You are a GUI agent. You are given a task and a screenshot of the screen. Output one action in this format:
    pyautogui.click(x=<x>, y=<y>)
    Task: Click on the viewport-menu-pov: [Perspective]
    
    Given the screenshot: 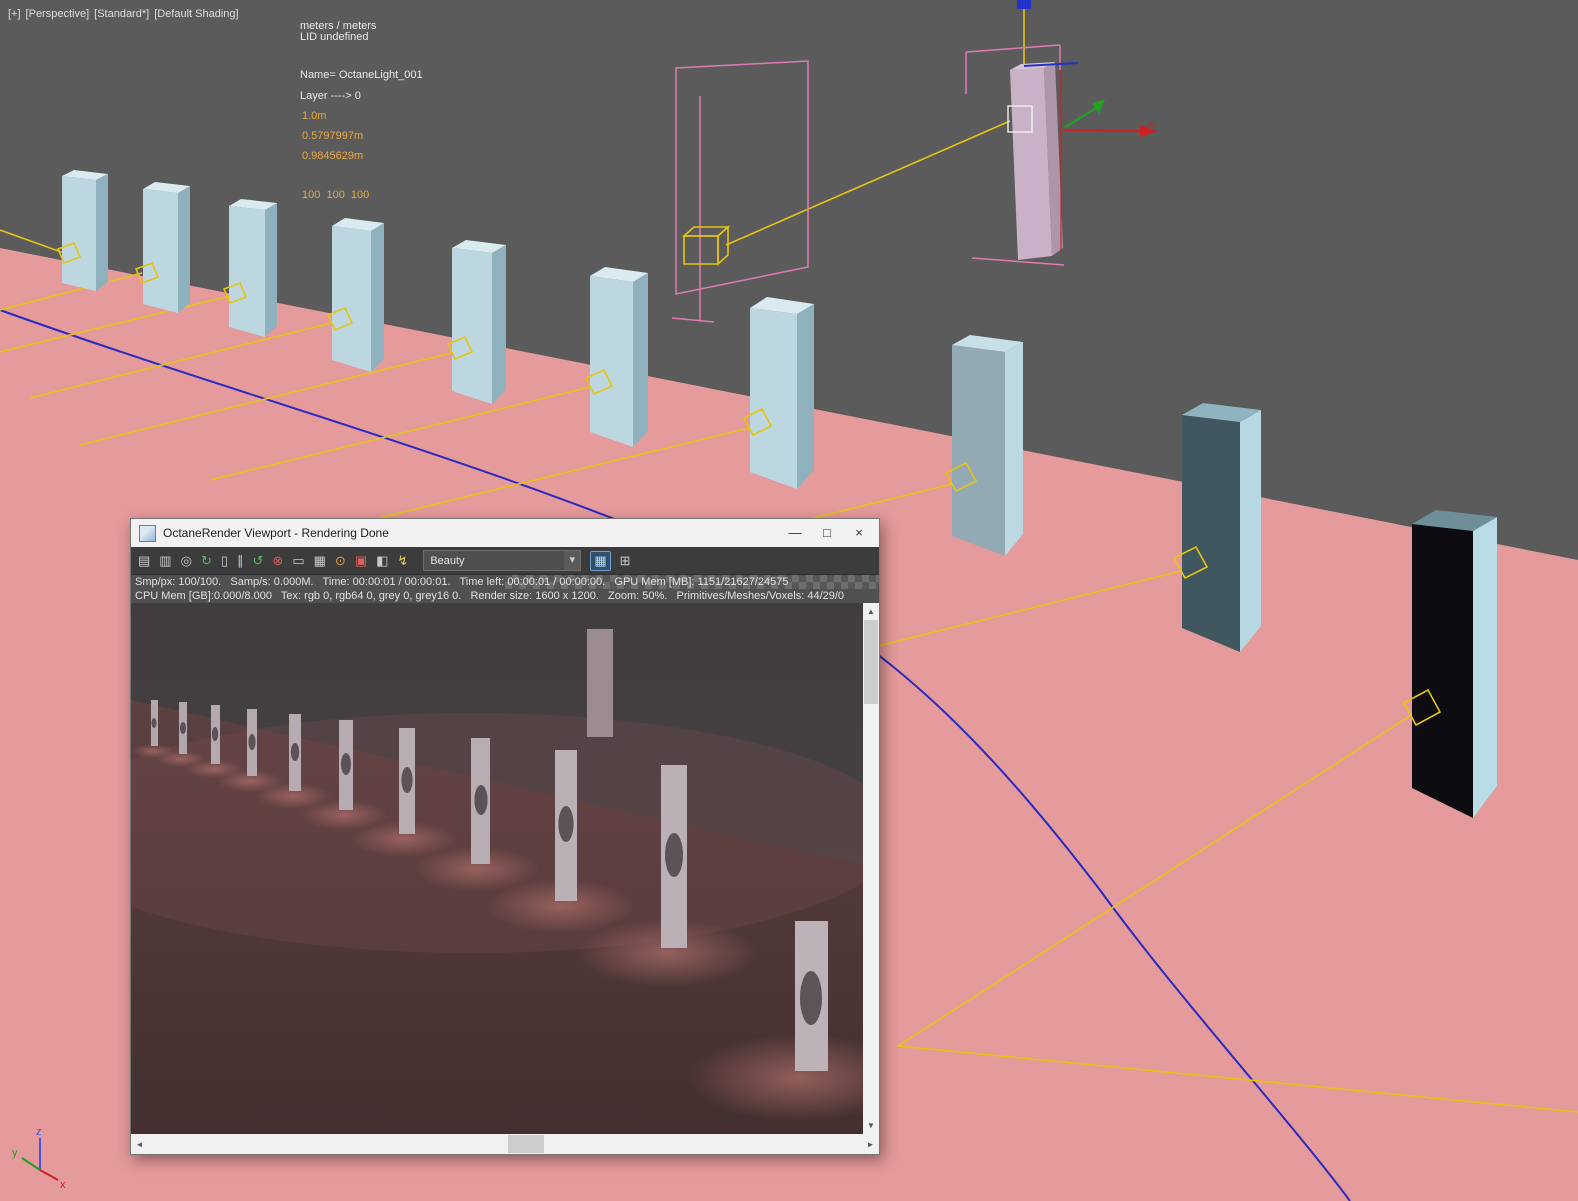 What is the action you would take?
    pyautogui.click(x=58, y=14)
    